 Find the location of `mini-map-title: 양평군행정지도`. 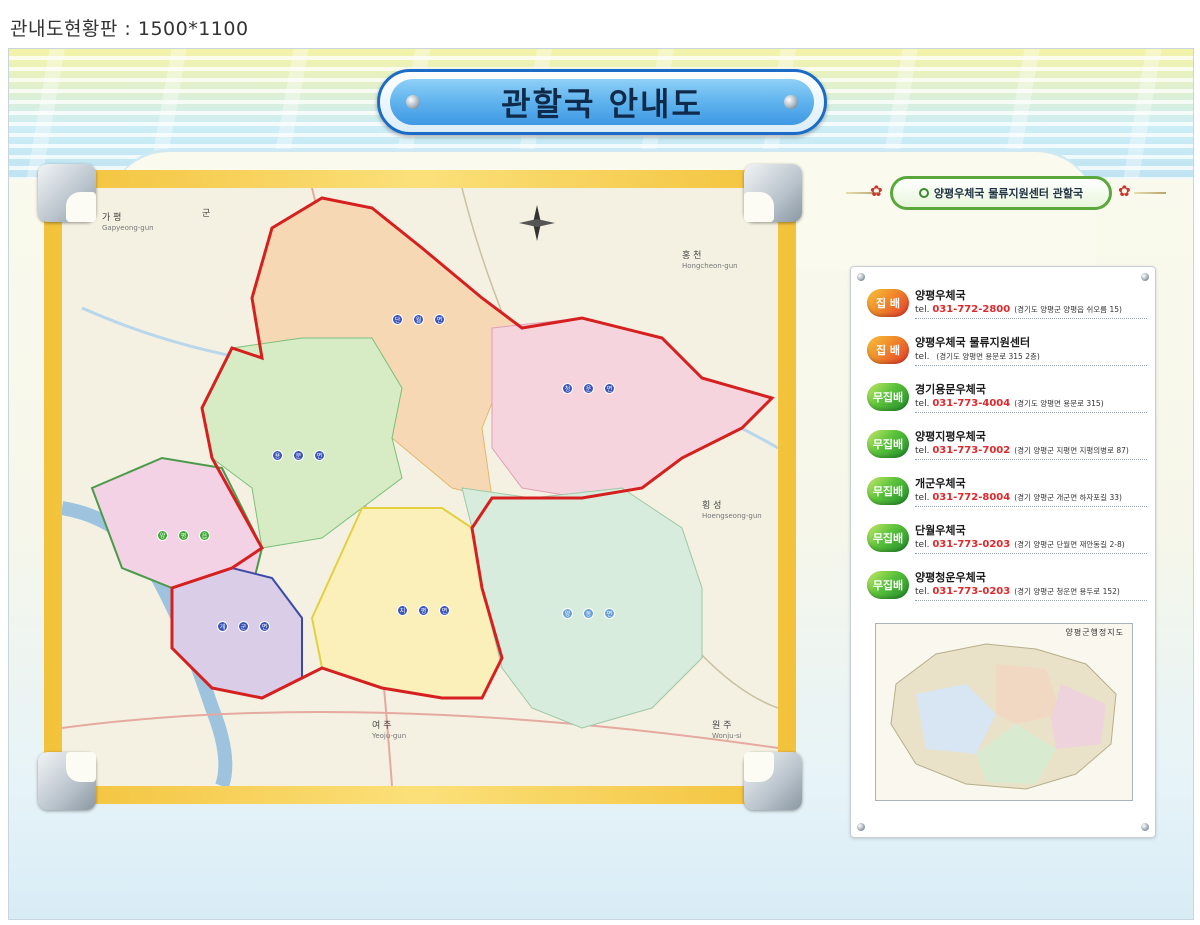

mini-map-title: 양평군행정지도 is located at coordinates (1094, 632).